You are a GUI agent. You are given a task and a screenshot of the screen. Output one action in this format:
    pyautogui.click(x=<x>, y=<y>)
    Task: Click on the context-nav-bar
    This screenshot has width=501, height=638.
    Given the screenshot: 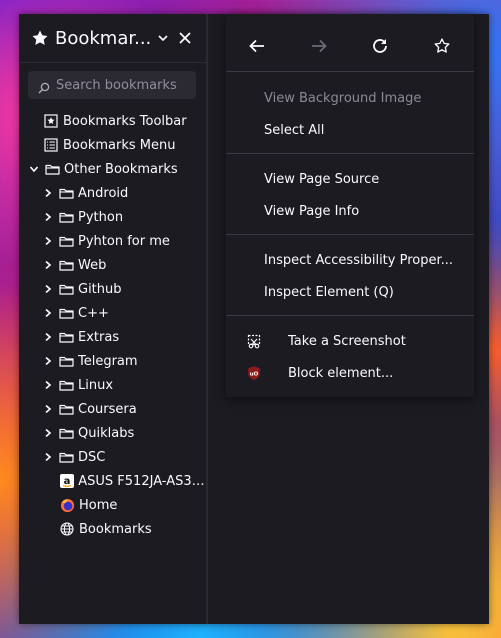 What is the action you would take?
    pyautogui.click(x=350, y=48)
    